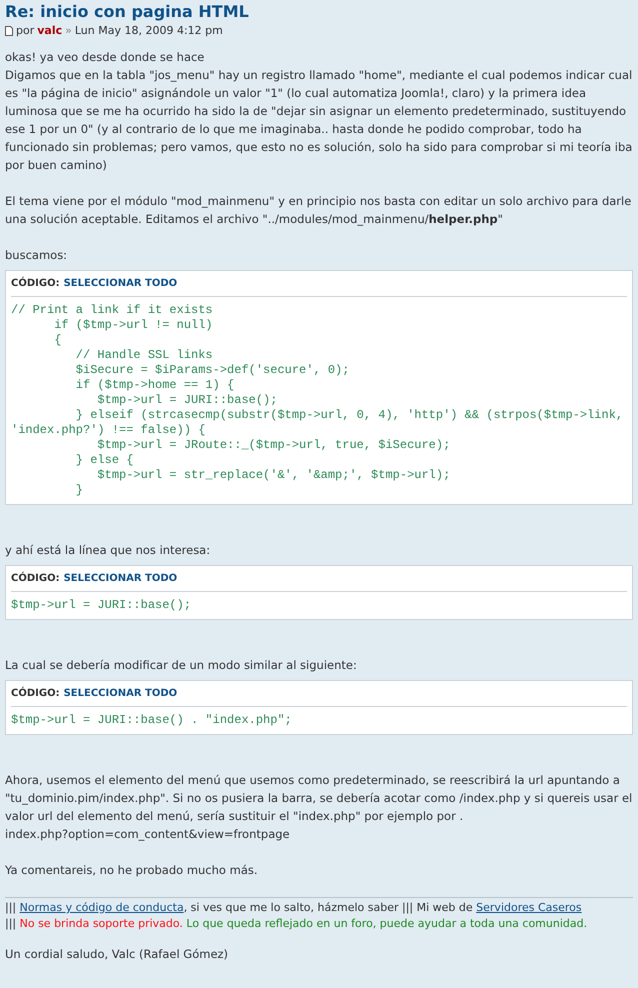  What do you see at coordinates (108, 550) in the screenshot?
I see `post-paragraph: y ahí está la línea que nos interesa:` at bounding box center [108, 550].